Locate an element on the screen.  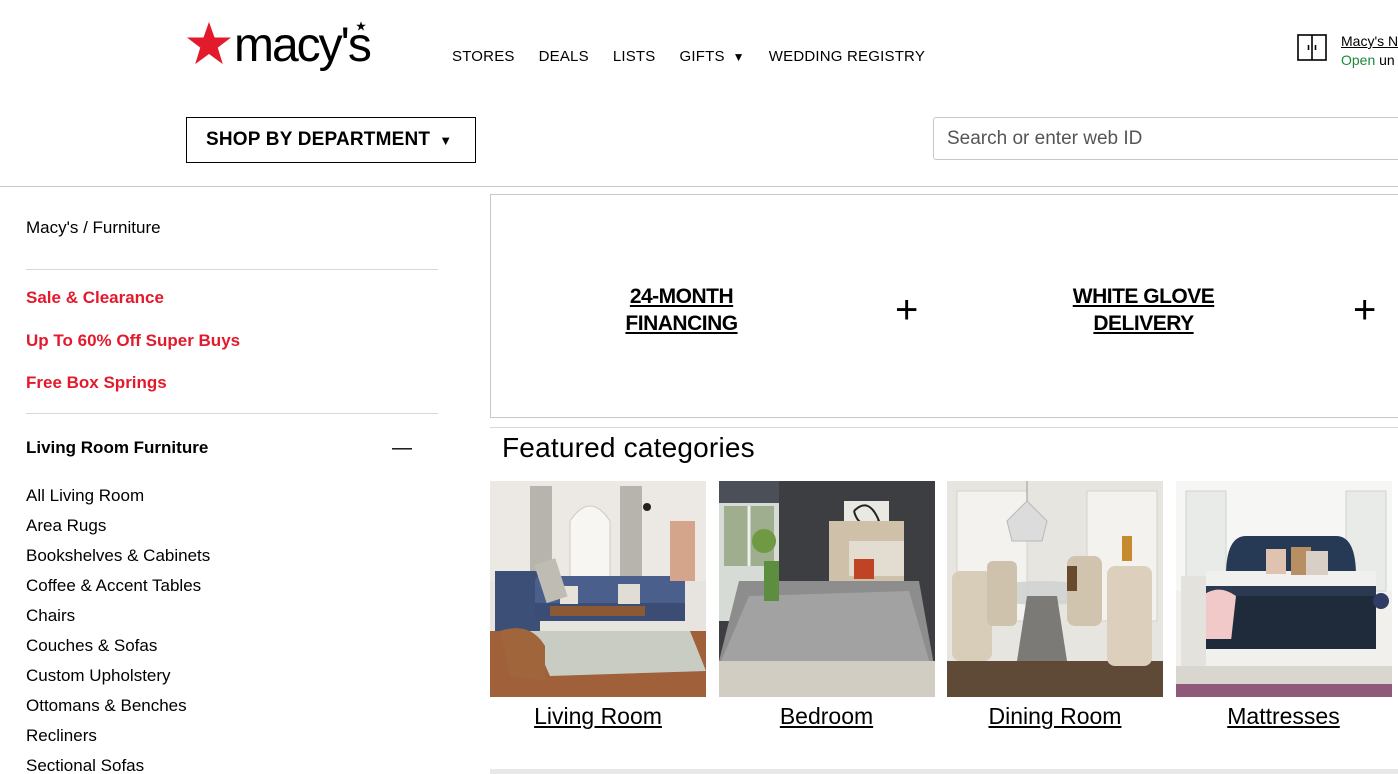
category-item: Couches & Sofas is located at coordinates (232, 651).